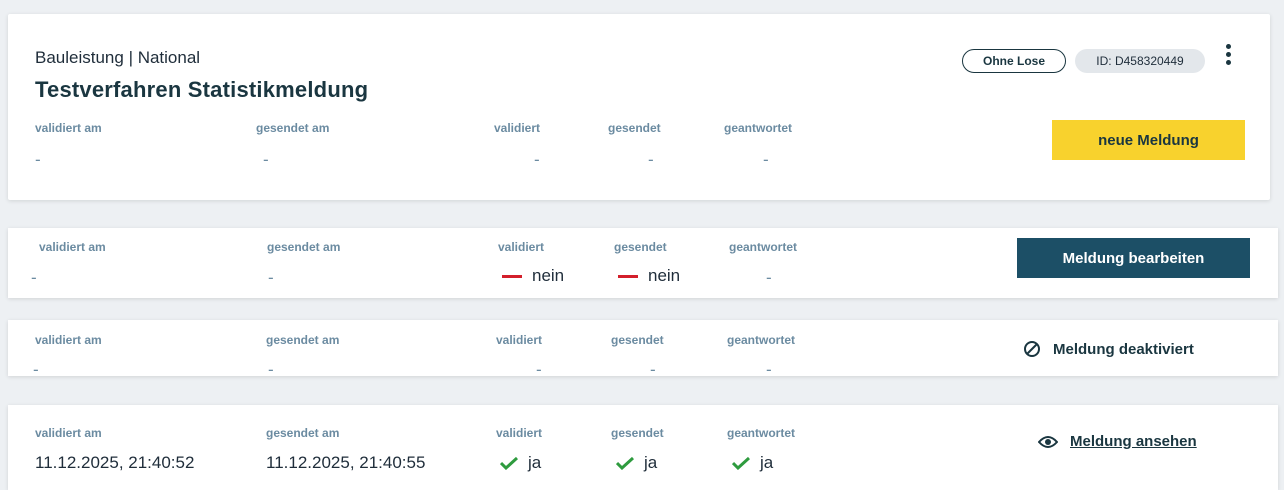 The width and height of the screenshot is (1284, 490). What do you see at coordinates (767, 462) in the screenshot?
I see `row-answered: ja` at bounding box center [767, 462].